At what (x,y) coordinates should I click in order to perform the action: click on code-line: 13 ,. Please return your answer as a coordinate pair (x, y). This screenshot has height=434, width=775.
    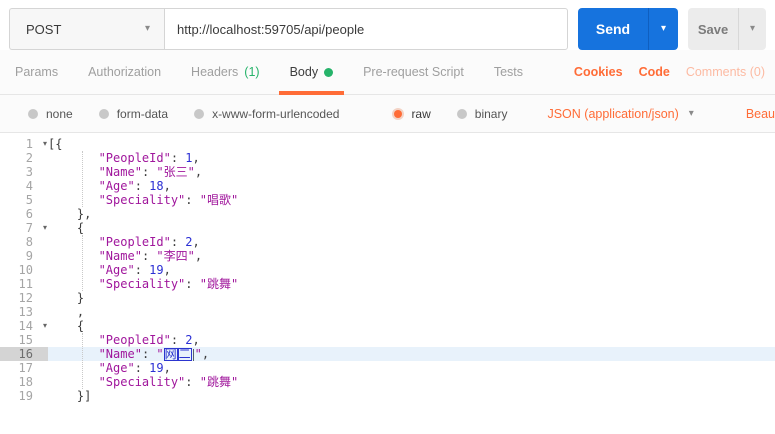
    Looking at the image, I should click on (387, 312).